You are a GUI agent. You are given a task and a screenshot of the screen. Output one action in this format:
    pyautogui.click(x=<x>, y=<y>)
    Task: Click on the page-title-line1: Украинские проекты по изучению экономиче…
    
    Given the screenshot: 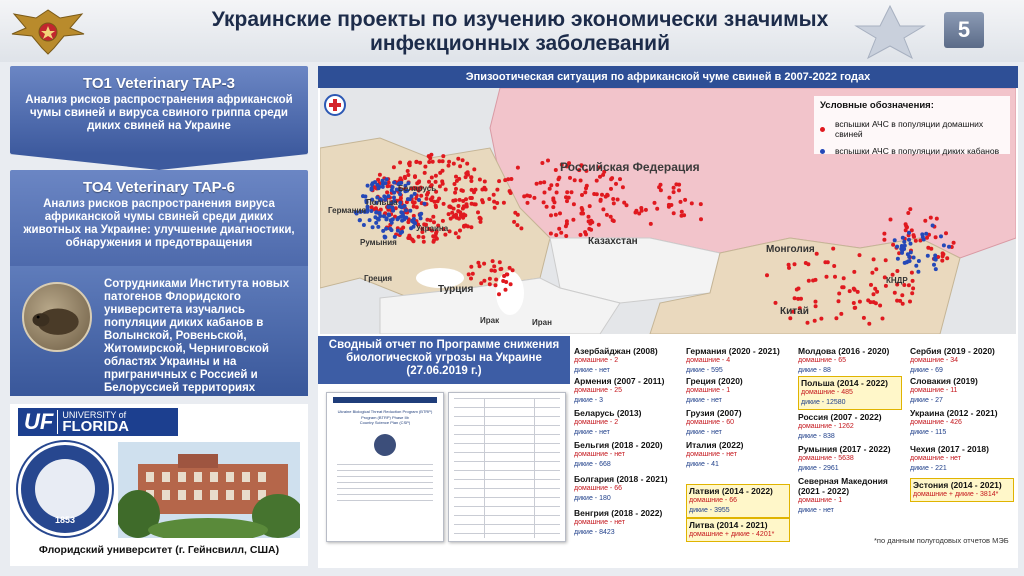 What is the action you would take?
    pyautogui.click(x=520, y=19)
    